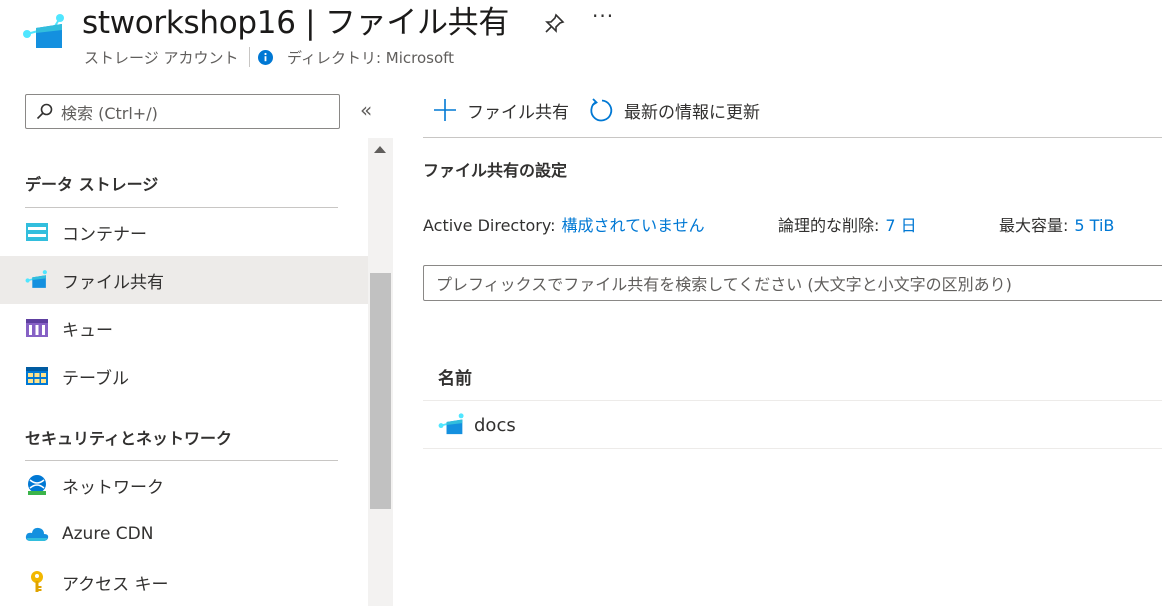  Describe the element at coordinates (601, 109) in the screenshot. I see `refresh-icon` at that location.